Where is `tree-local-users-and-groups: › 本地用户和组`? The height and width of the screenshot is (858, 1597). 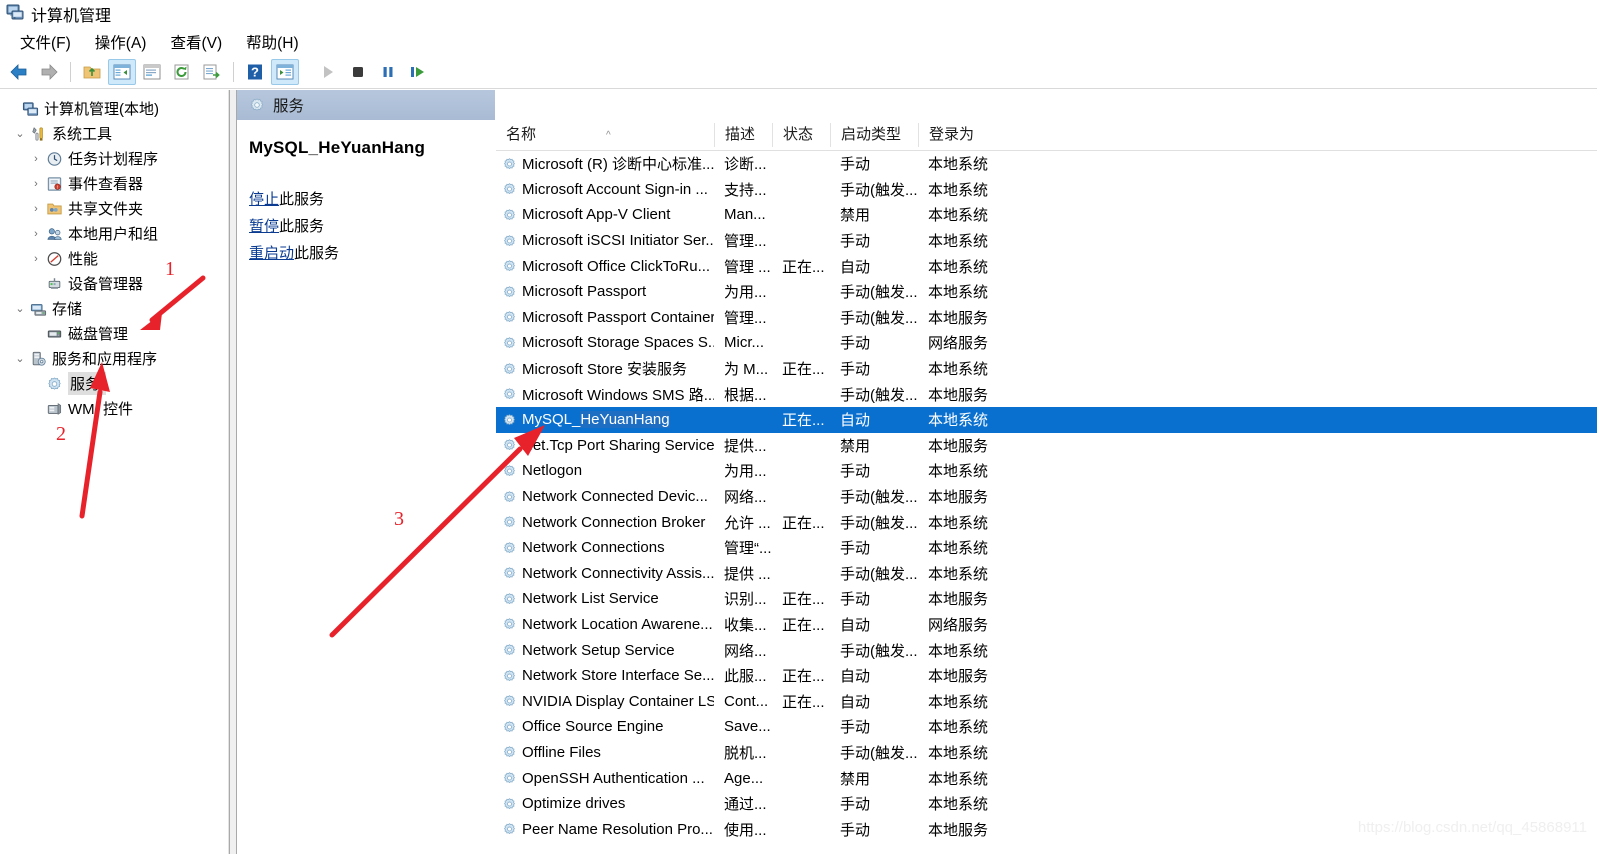
tree-local-users-and-groups: › 本地用户和组 is located at coordinates (114, 233).